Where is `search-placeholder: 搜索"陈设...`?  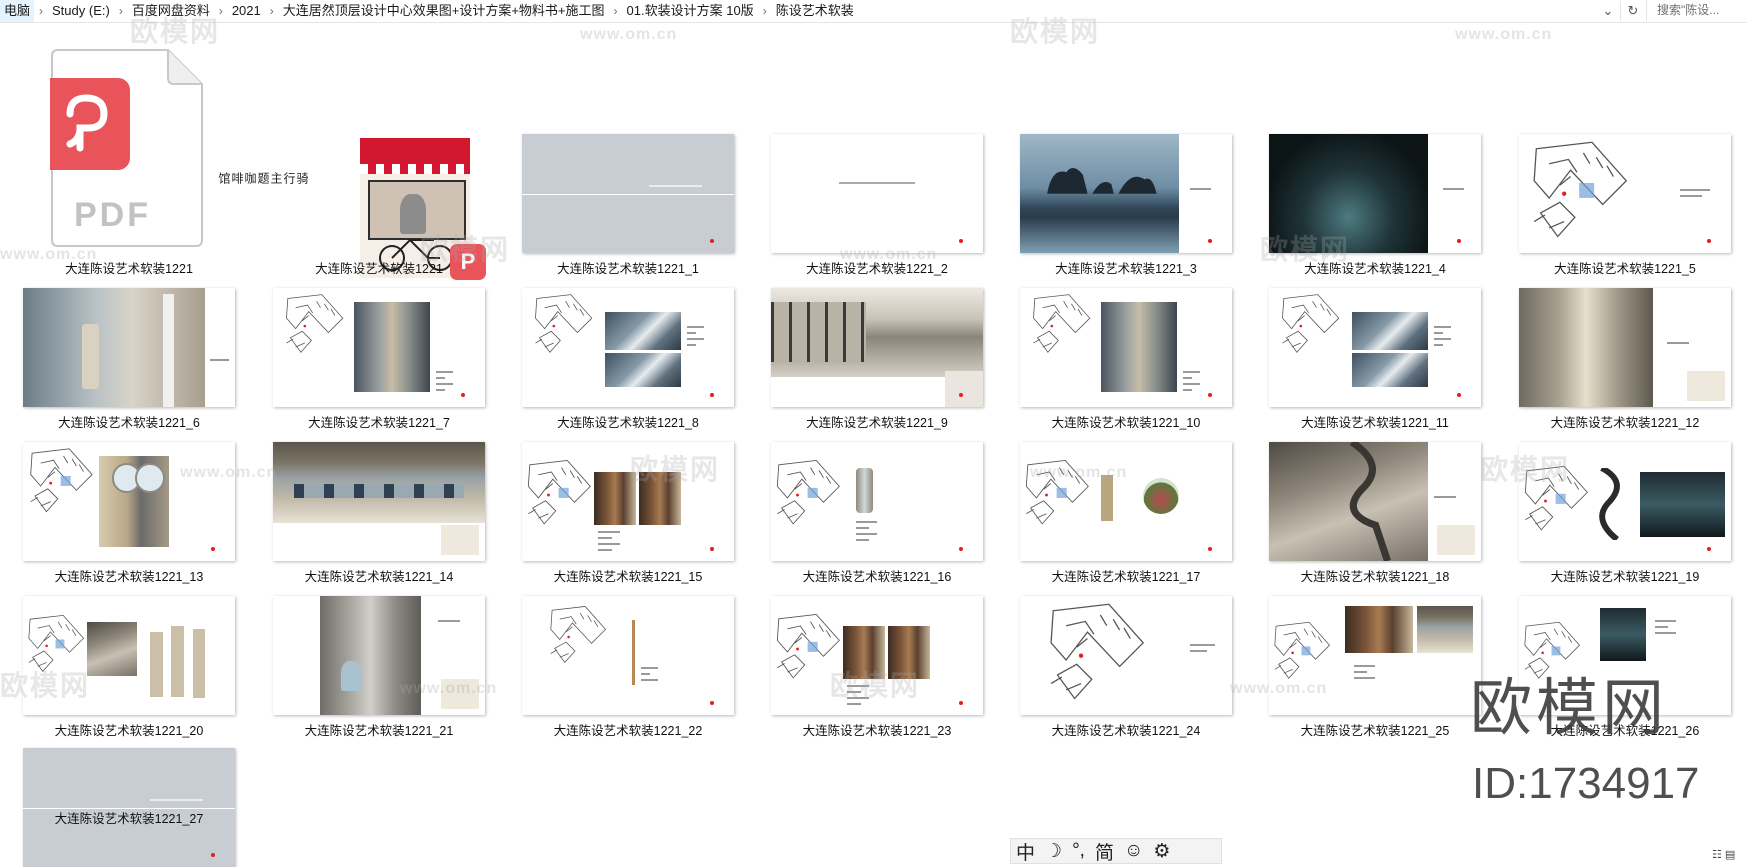
search-placeholder: 搜索"陈设... is located at coordinates (1688, 10).